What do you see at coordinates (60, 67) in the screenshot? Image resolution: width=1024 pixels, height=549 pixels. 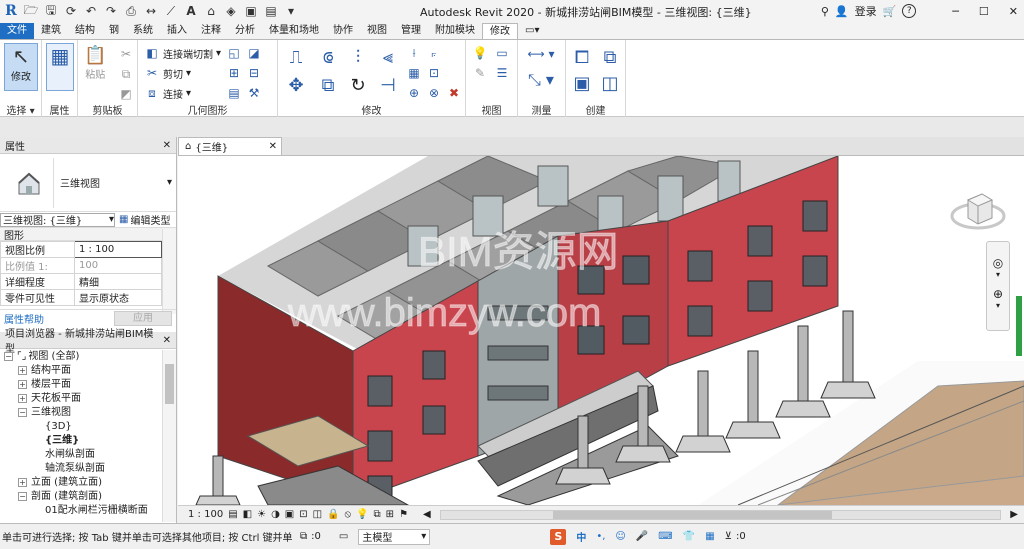 I see `properties-button: ▦` at bounding box center [60, 67].